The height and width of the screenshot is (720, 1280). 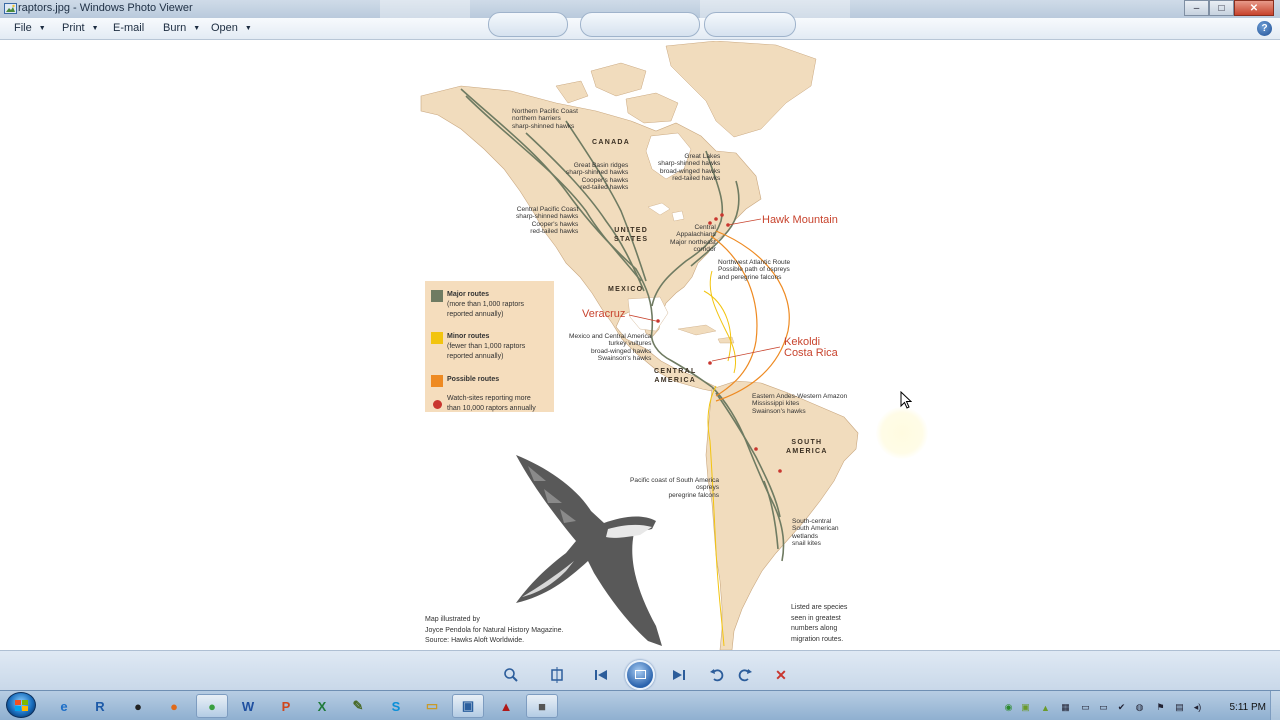 I want to click on label-us-line2: STATES, so click(x=631, y=239).